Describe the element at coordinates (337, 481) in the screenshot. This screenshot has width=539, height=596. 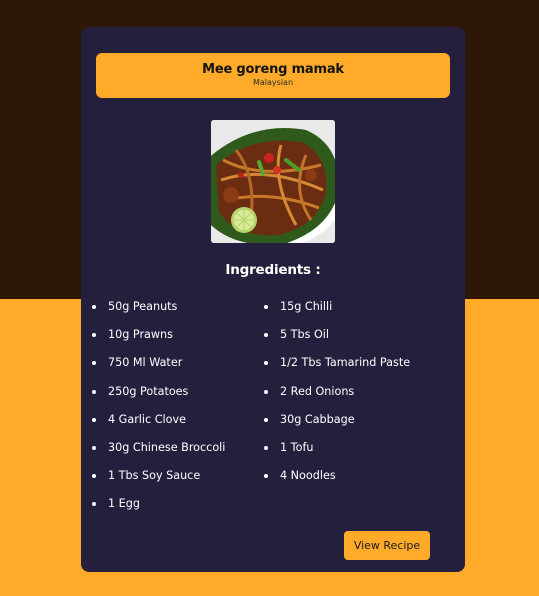
I see `ingredient-item: 4 Noodles` at that location.